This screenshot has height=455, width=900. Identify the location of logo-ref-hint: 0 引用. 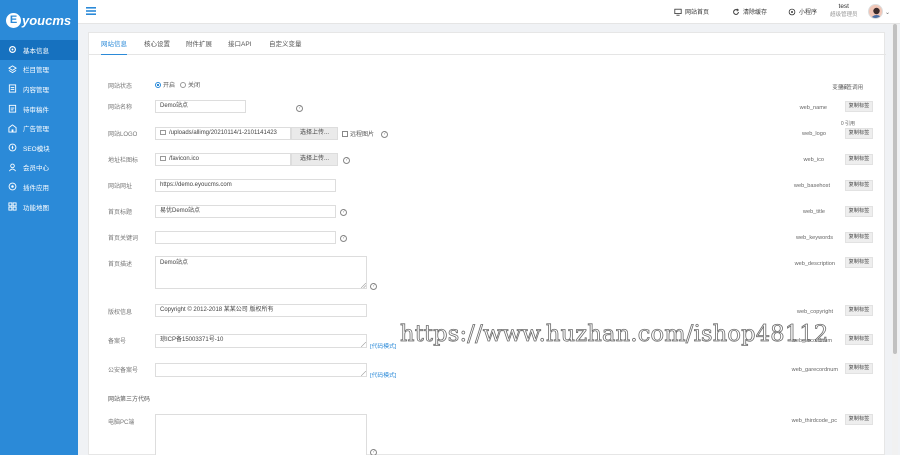
(847, 124).